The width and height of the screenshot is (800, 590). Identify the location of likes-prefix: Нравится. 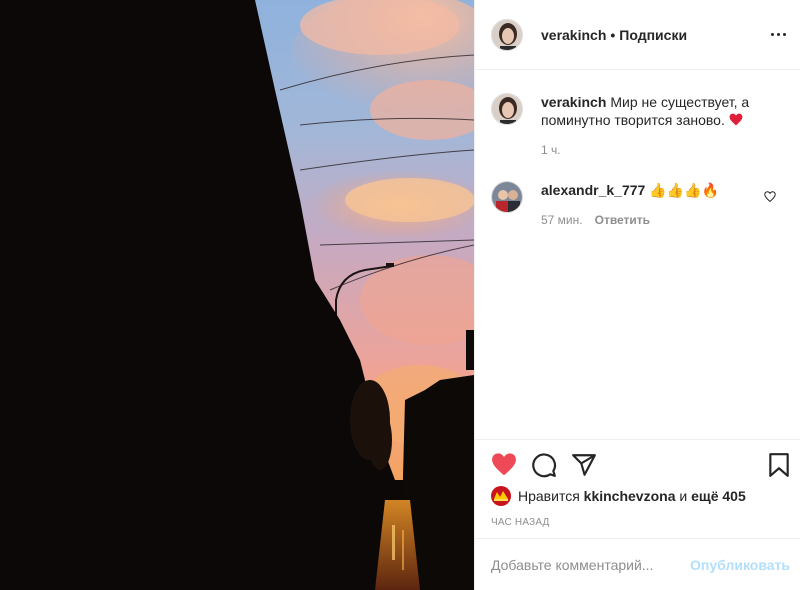
(549, 496).